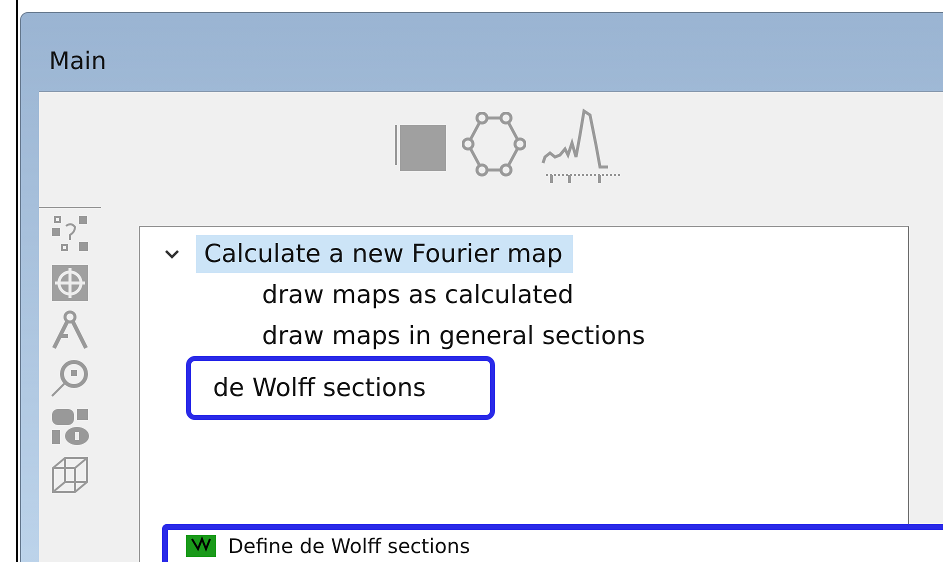 This screenshot has width=943, height=562. I want to click on chevron-down-icon, so click(172, 253).